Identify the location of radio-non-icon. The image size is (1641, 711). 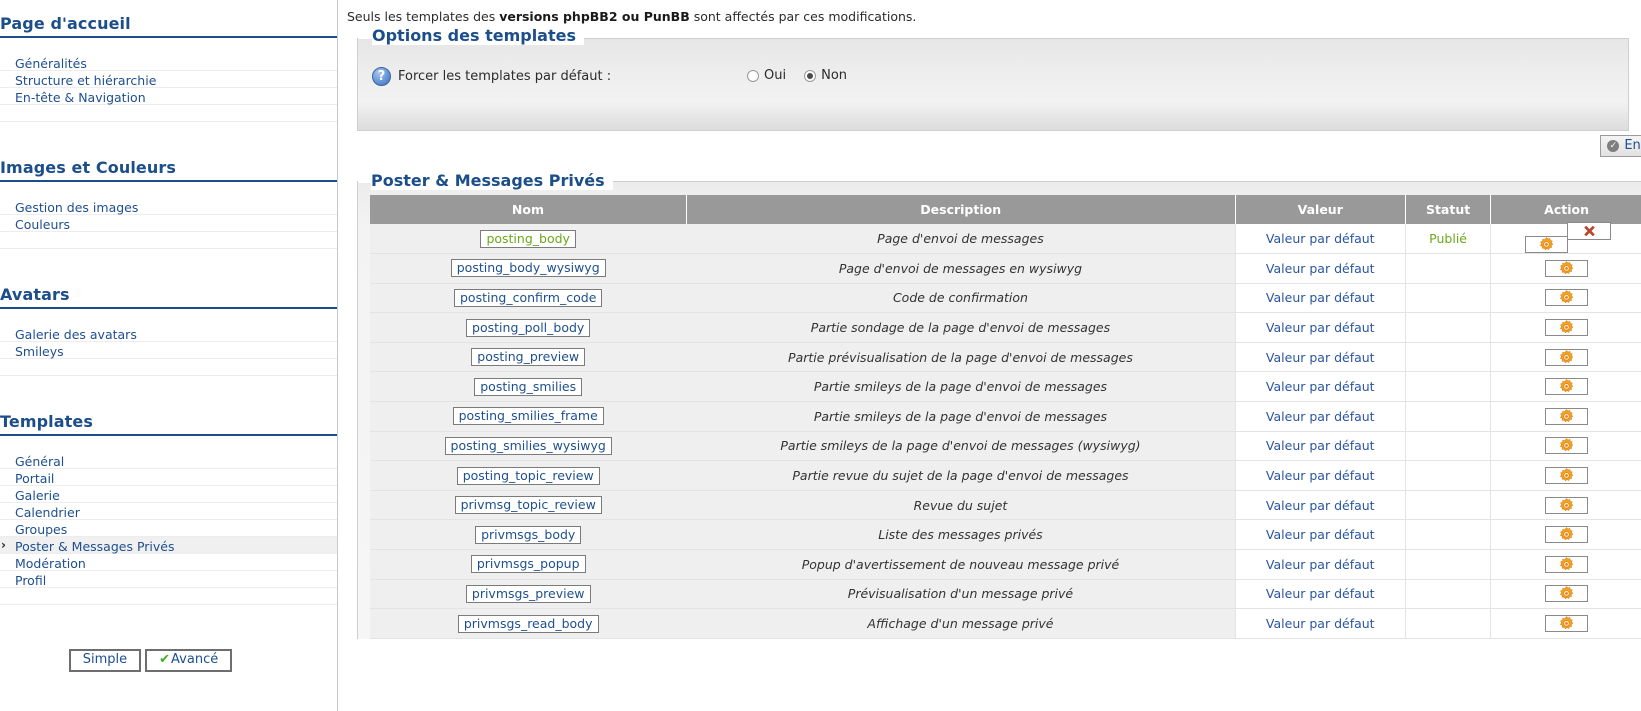
(810, 75).